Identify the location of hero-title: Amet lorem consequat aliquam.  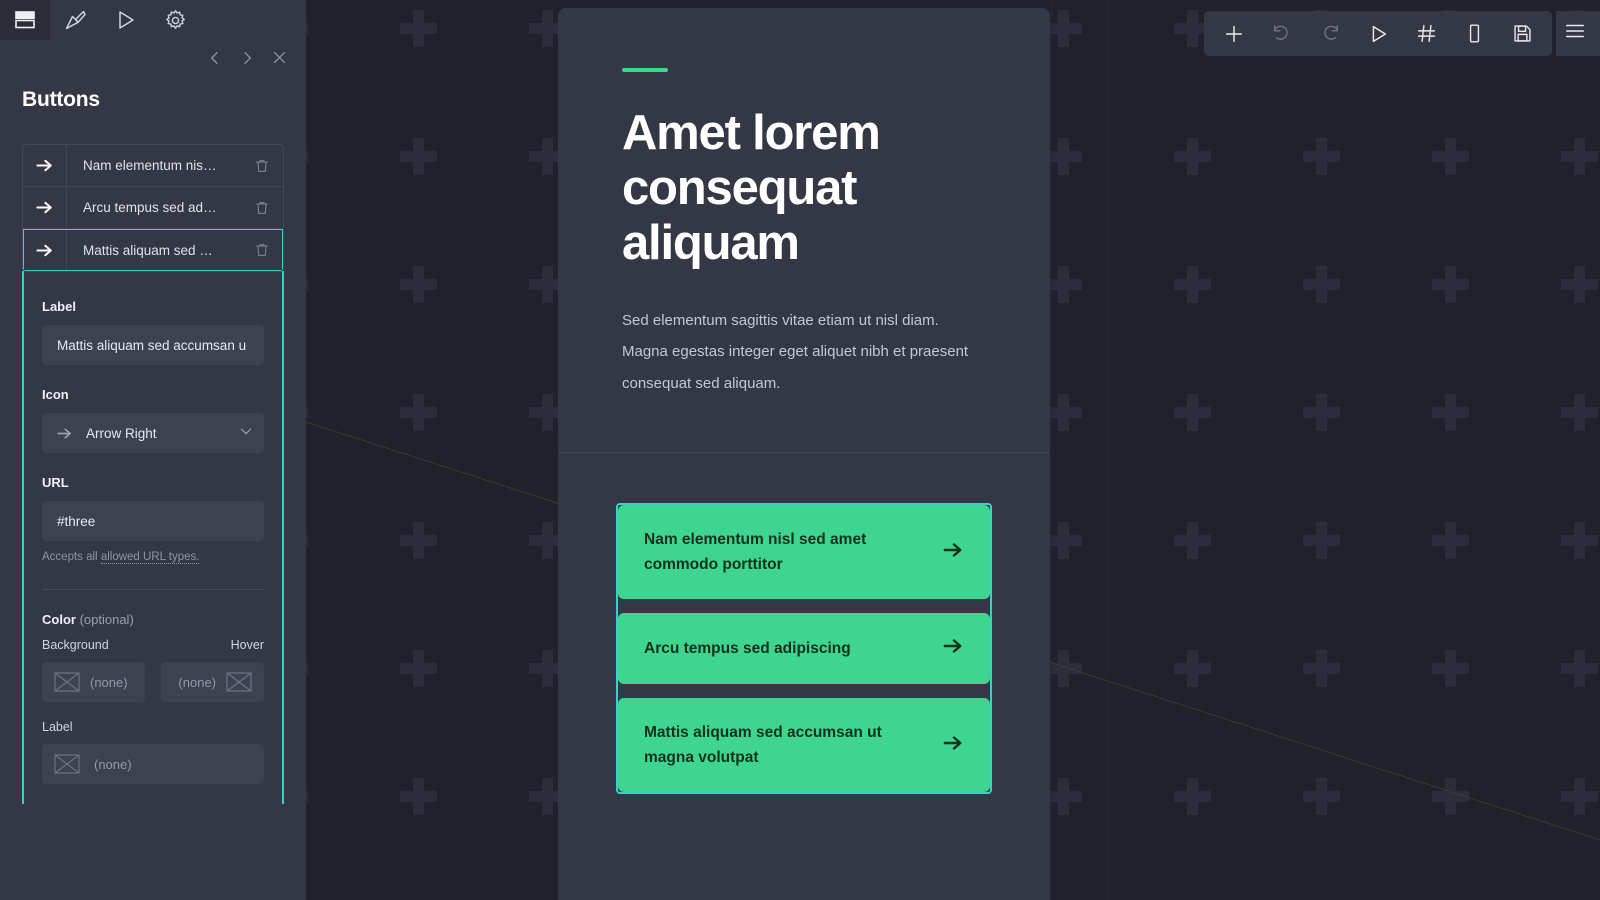
(751, 188).